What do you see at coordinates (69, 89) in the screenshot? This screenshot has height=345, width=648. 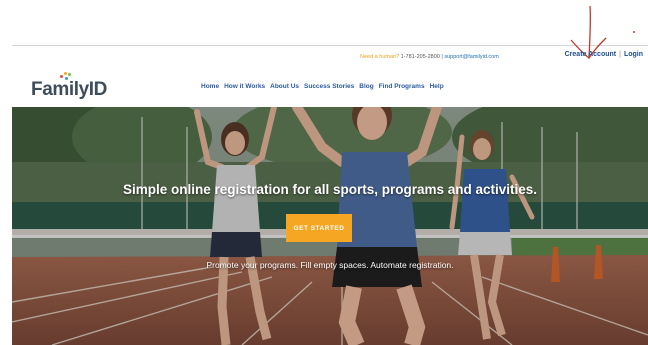 I see `logo-text: FamilyID` at bounding box center [69, 89].